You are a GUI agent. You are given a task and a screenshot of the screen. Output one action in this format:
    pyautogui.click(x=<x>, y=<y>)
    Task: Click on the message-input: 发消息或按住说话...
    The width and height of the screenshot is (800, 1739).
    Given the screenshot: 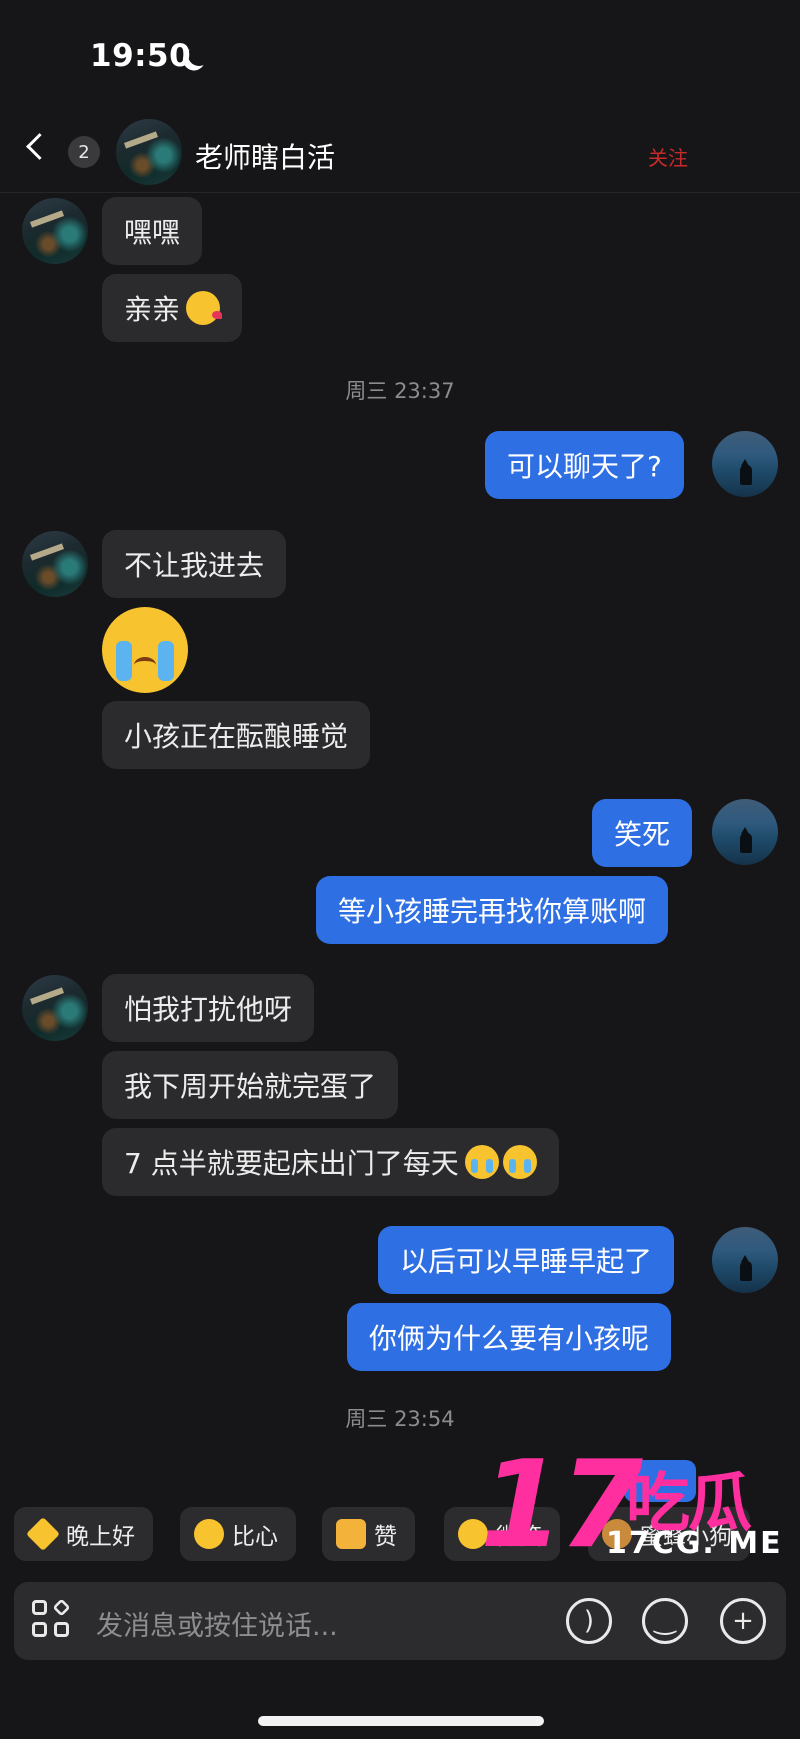 What is the action you would take?
    pyautogui.click(x=217, y=1623)
    